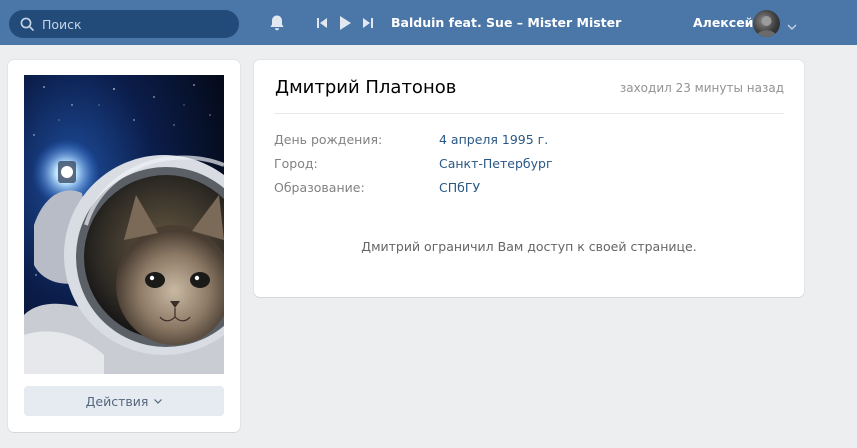 This screenshot has width=857, height=448. What do you see at coordinates (277, 24) in the screenshot?
I see `bell-icon` at bounding box center [277, 24].